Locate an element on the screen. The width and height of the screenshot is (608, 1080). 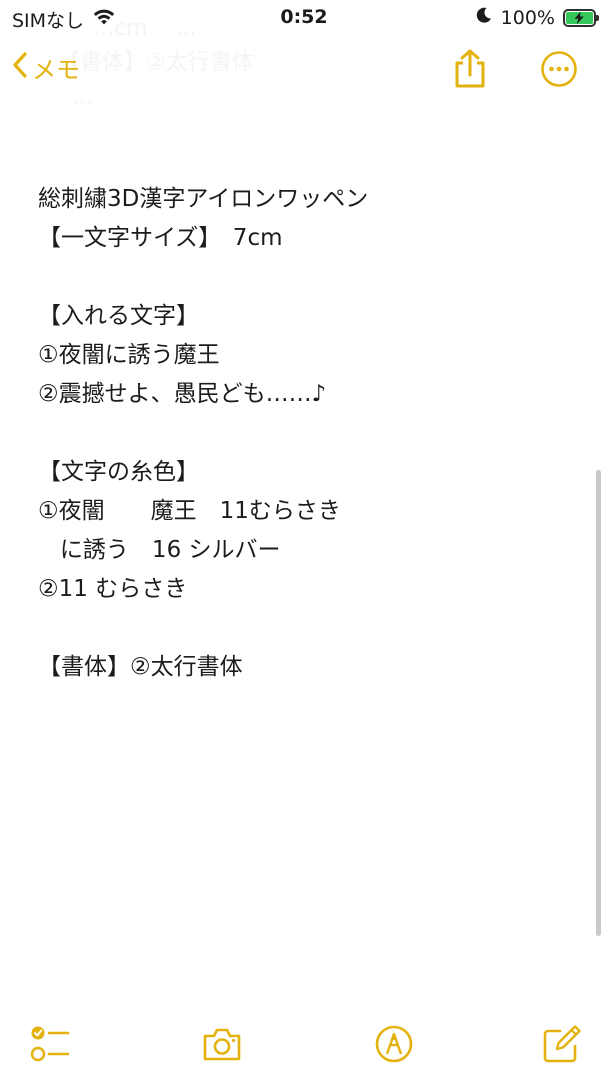
note-line: ②11 むらさき is located at coordinates (113, 589).